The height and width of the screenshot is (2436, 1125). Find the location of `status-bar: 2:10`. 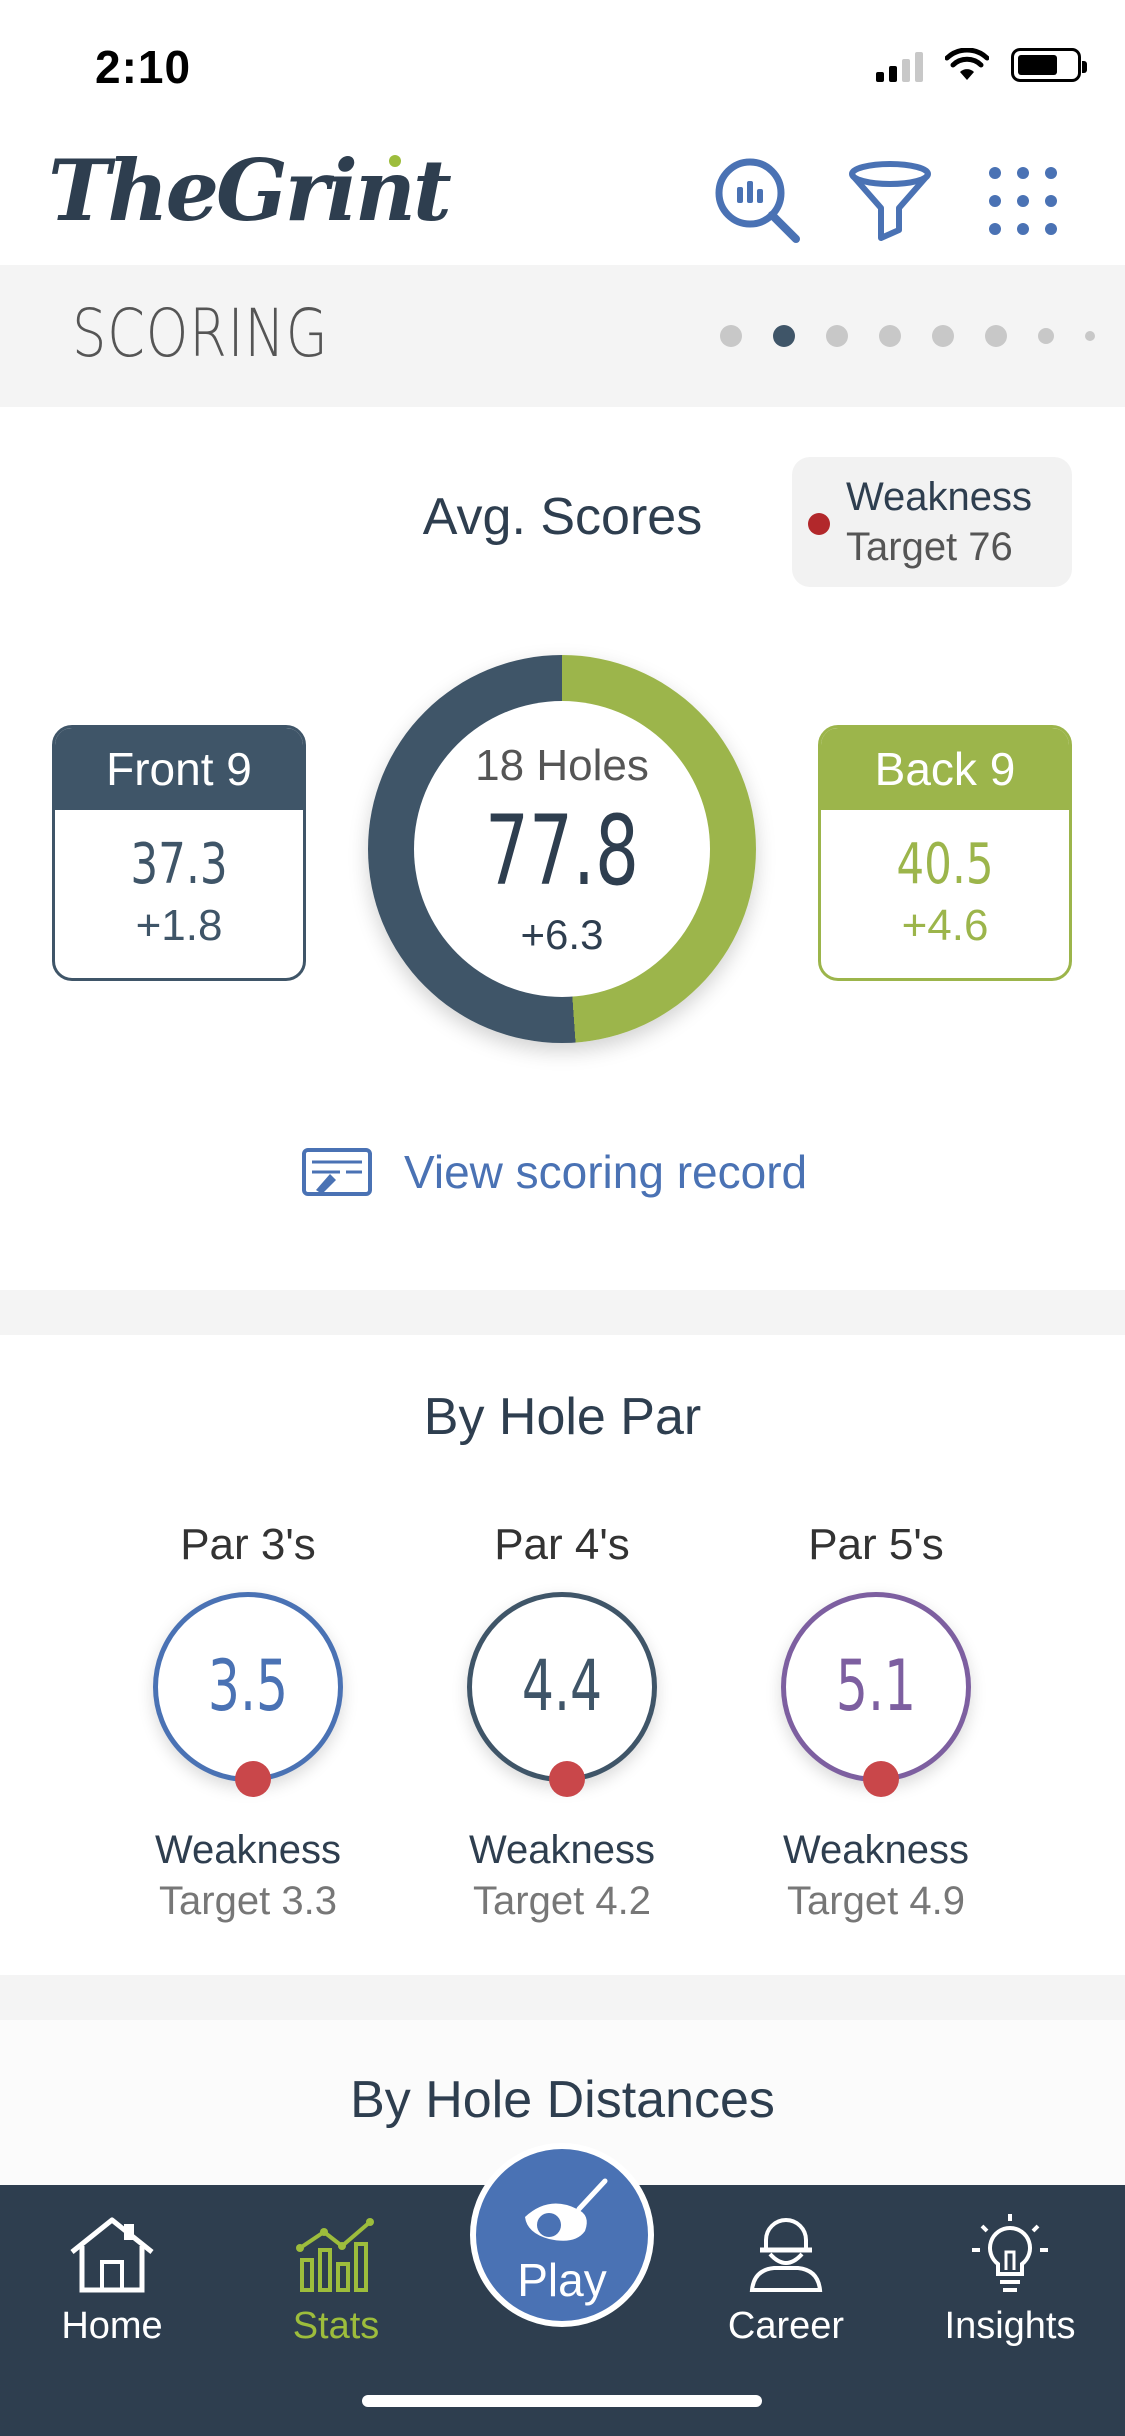

status-bar: 2:10 is located at coordinates (562, 67).